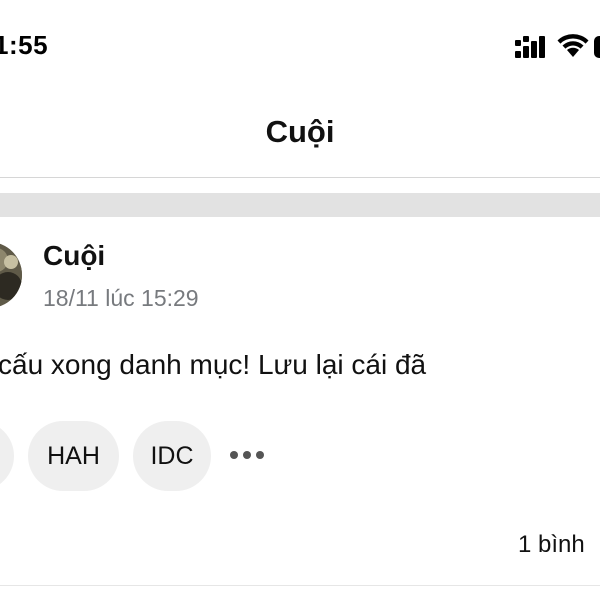 The width and height of the screenshot is (600, 600). I want to click on status-bar-time: 1:55, so click(24, 45).